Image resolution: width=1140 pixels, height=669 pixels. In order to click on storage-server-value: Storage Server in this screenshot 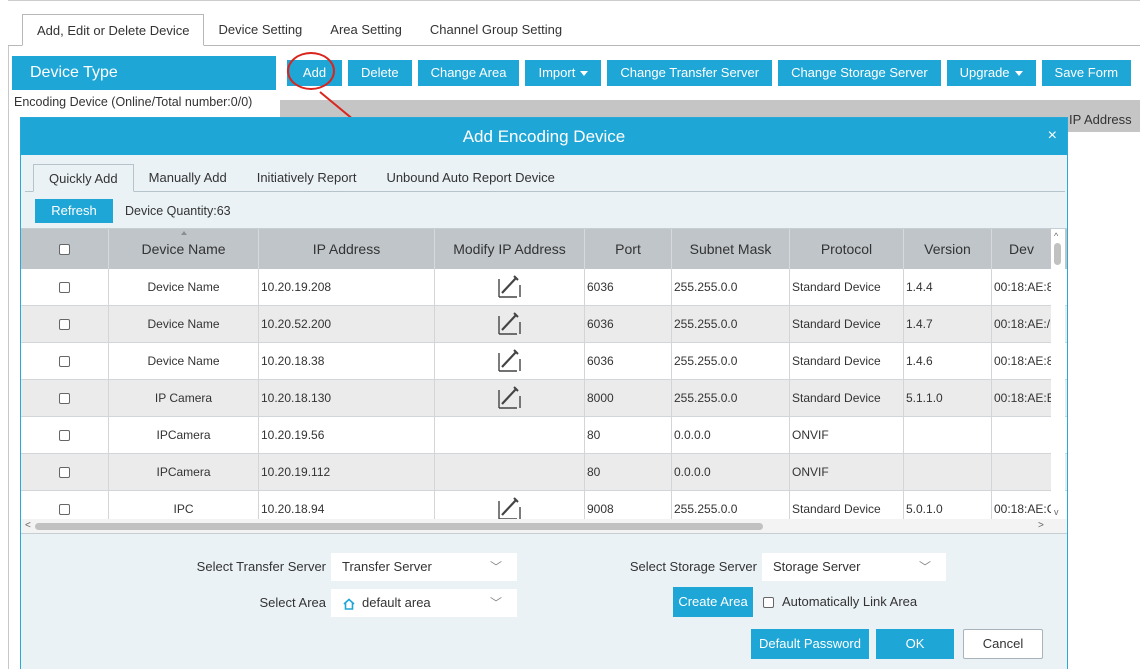, I will do `click(817, 566)`.